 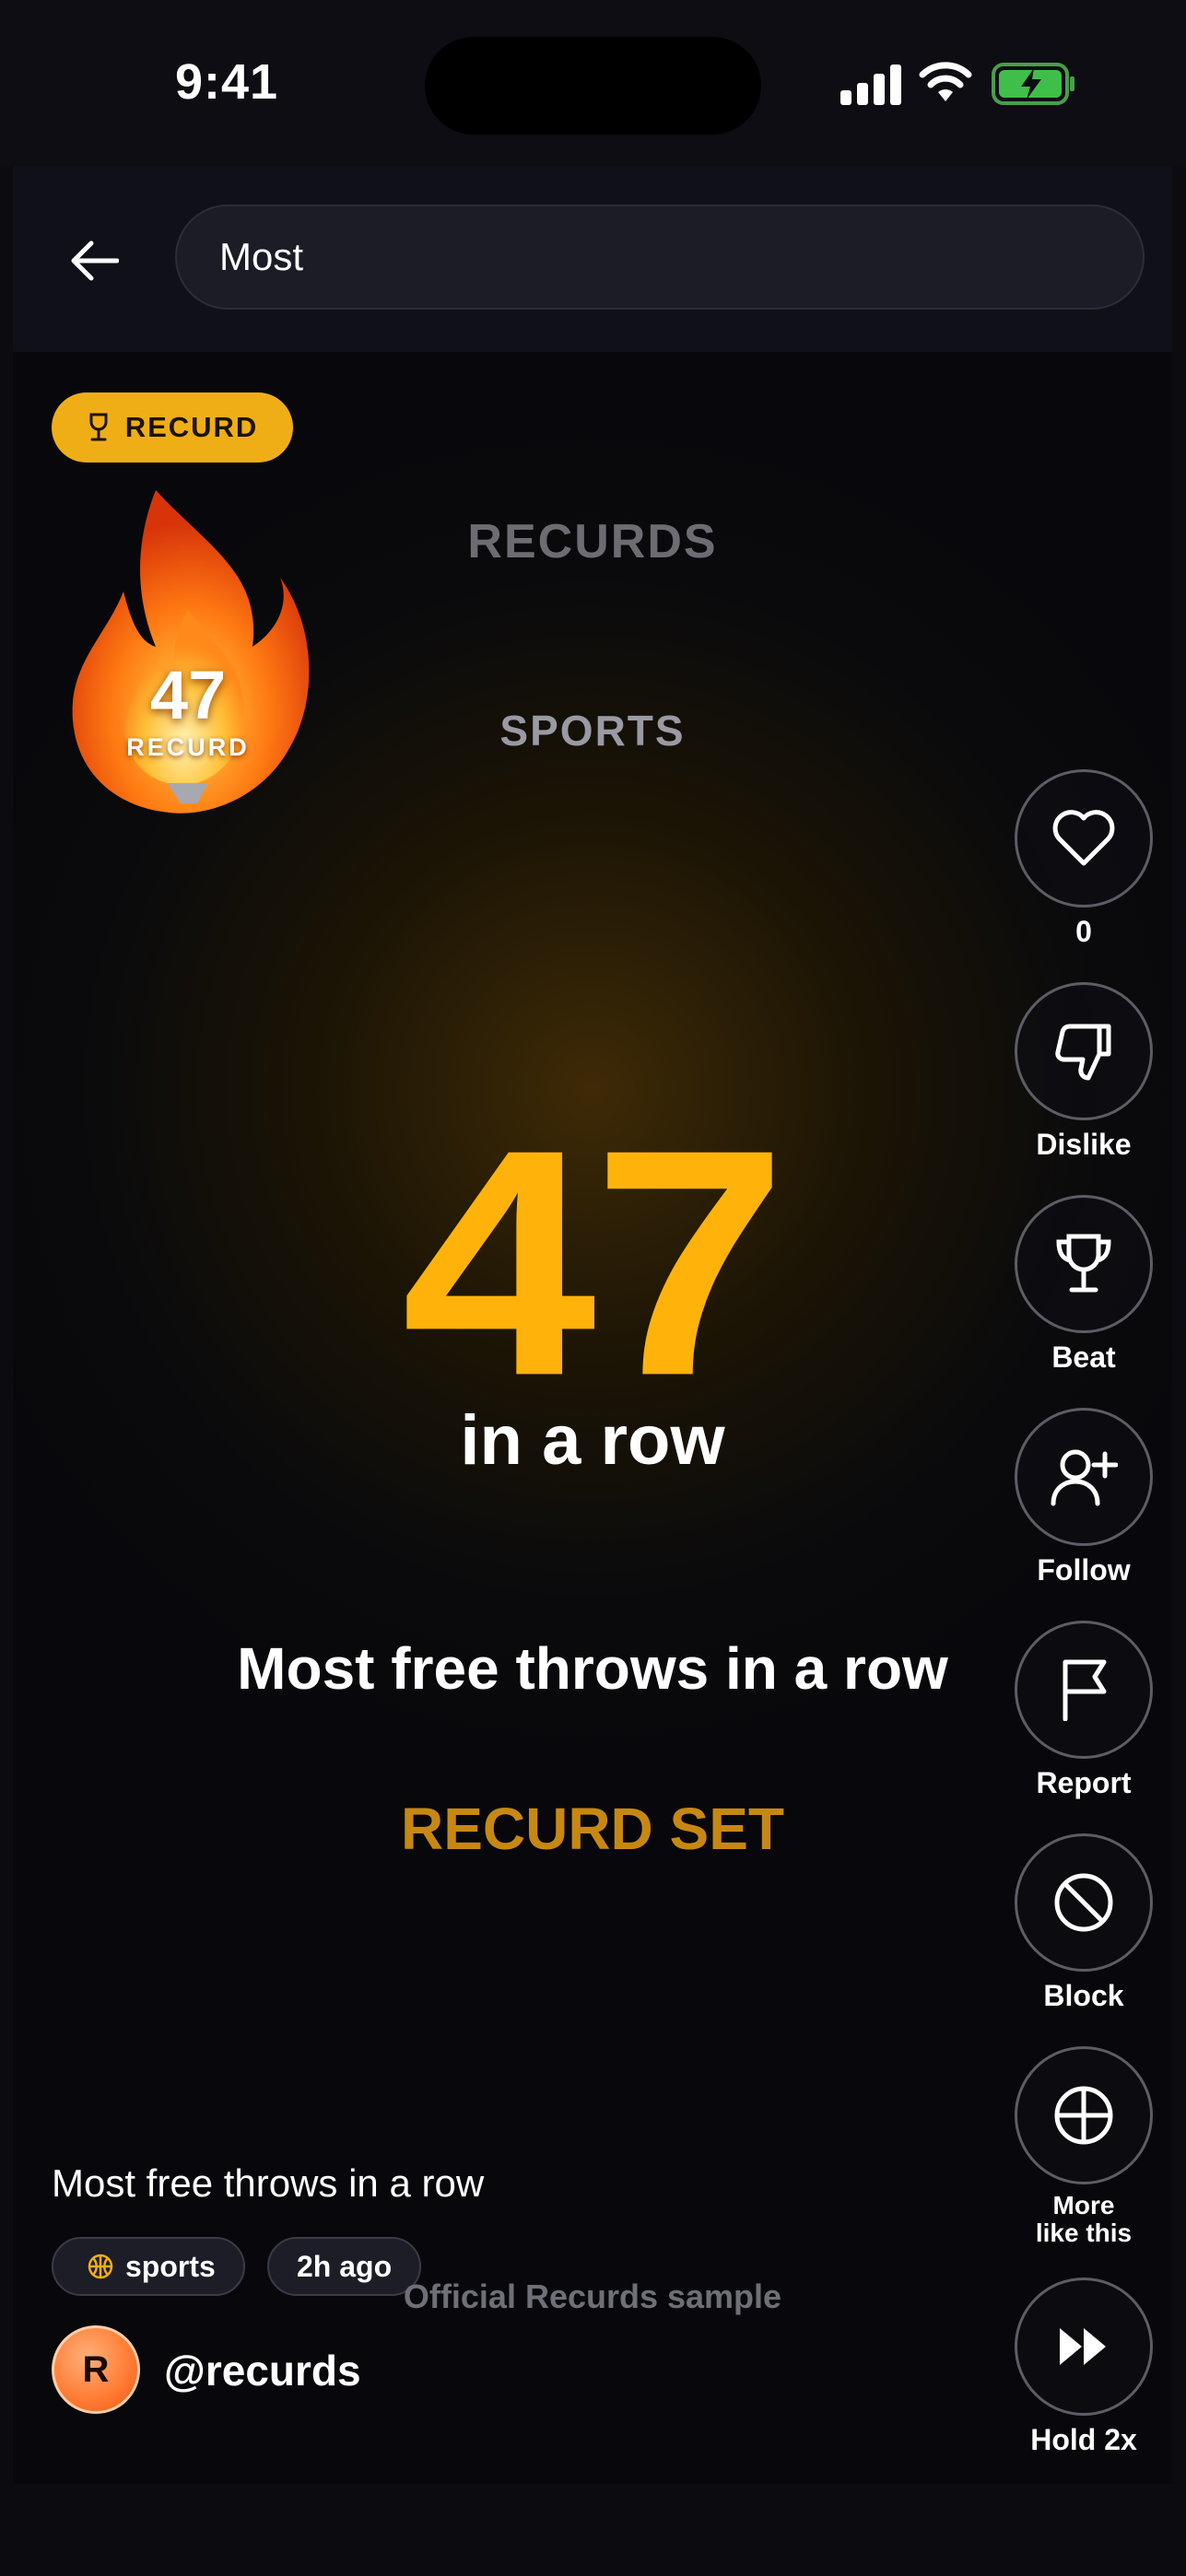 What do you see at coordinates (592, 731) in the screenshot?
I see `category-label: SPORTS` at bounding box center [592, 731].